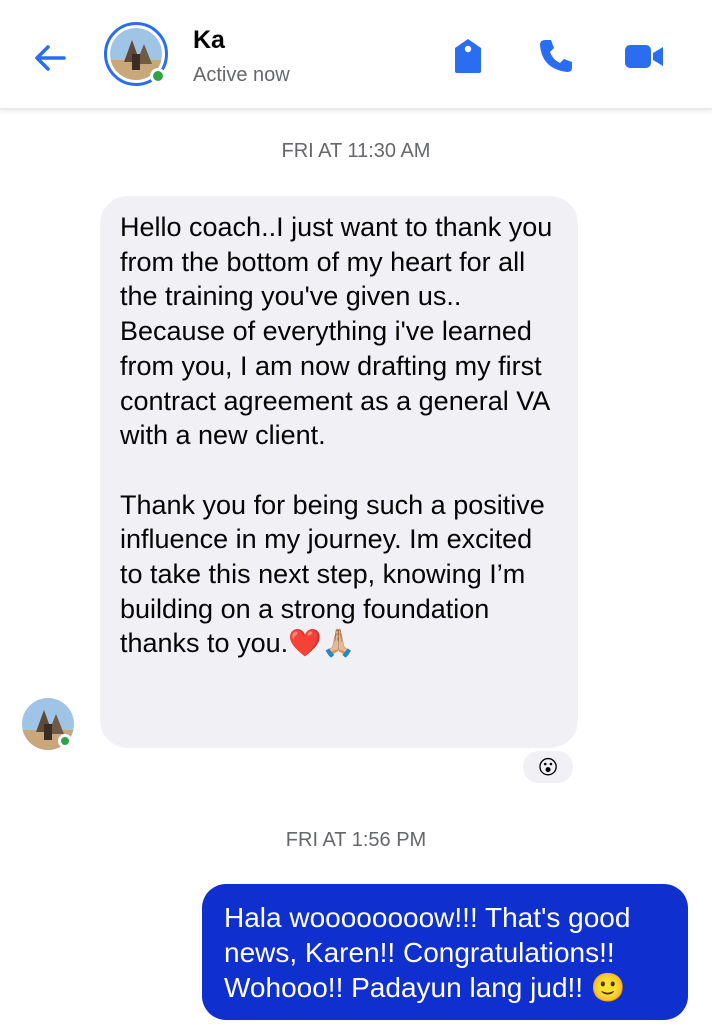 This screenshot has width=712, height=1024. What do you see at coordinates (356, 55) in the screenshot?
I see `chat-header: Ka Active now` at bounding box center [356, 55].